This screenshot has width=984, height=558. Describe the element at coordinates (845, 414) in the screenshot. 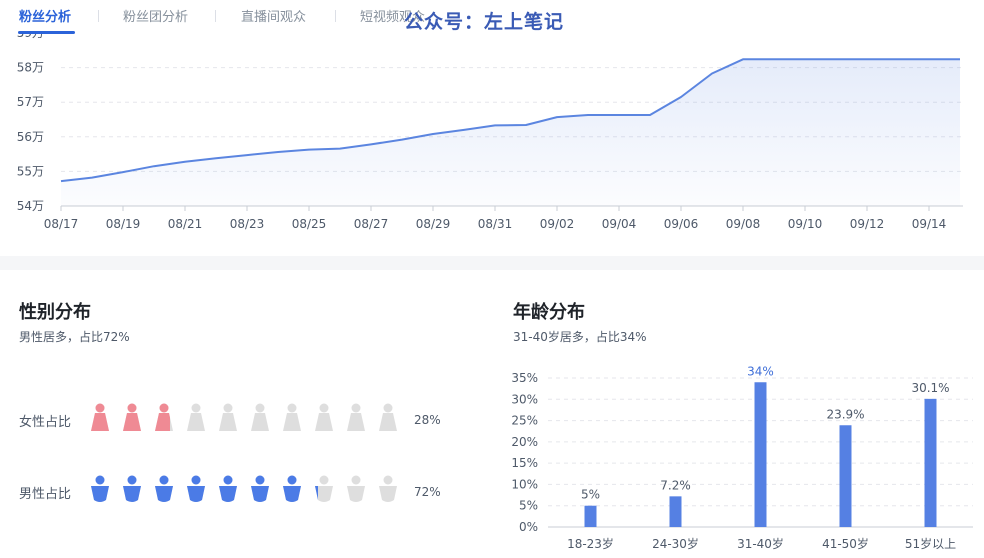

I see `bar-value-label: 23.9%` at that location.